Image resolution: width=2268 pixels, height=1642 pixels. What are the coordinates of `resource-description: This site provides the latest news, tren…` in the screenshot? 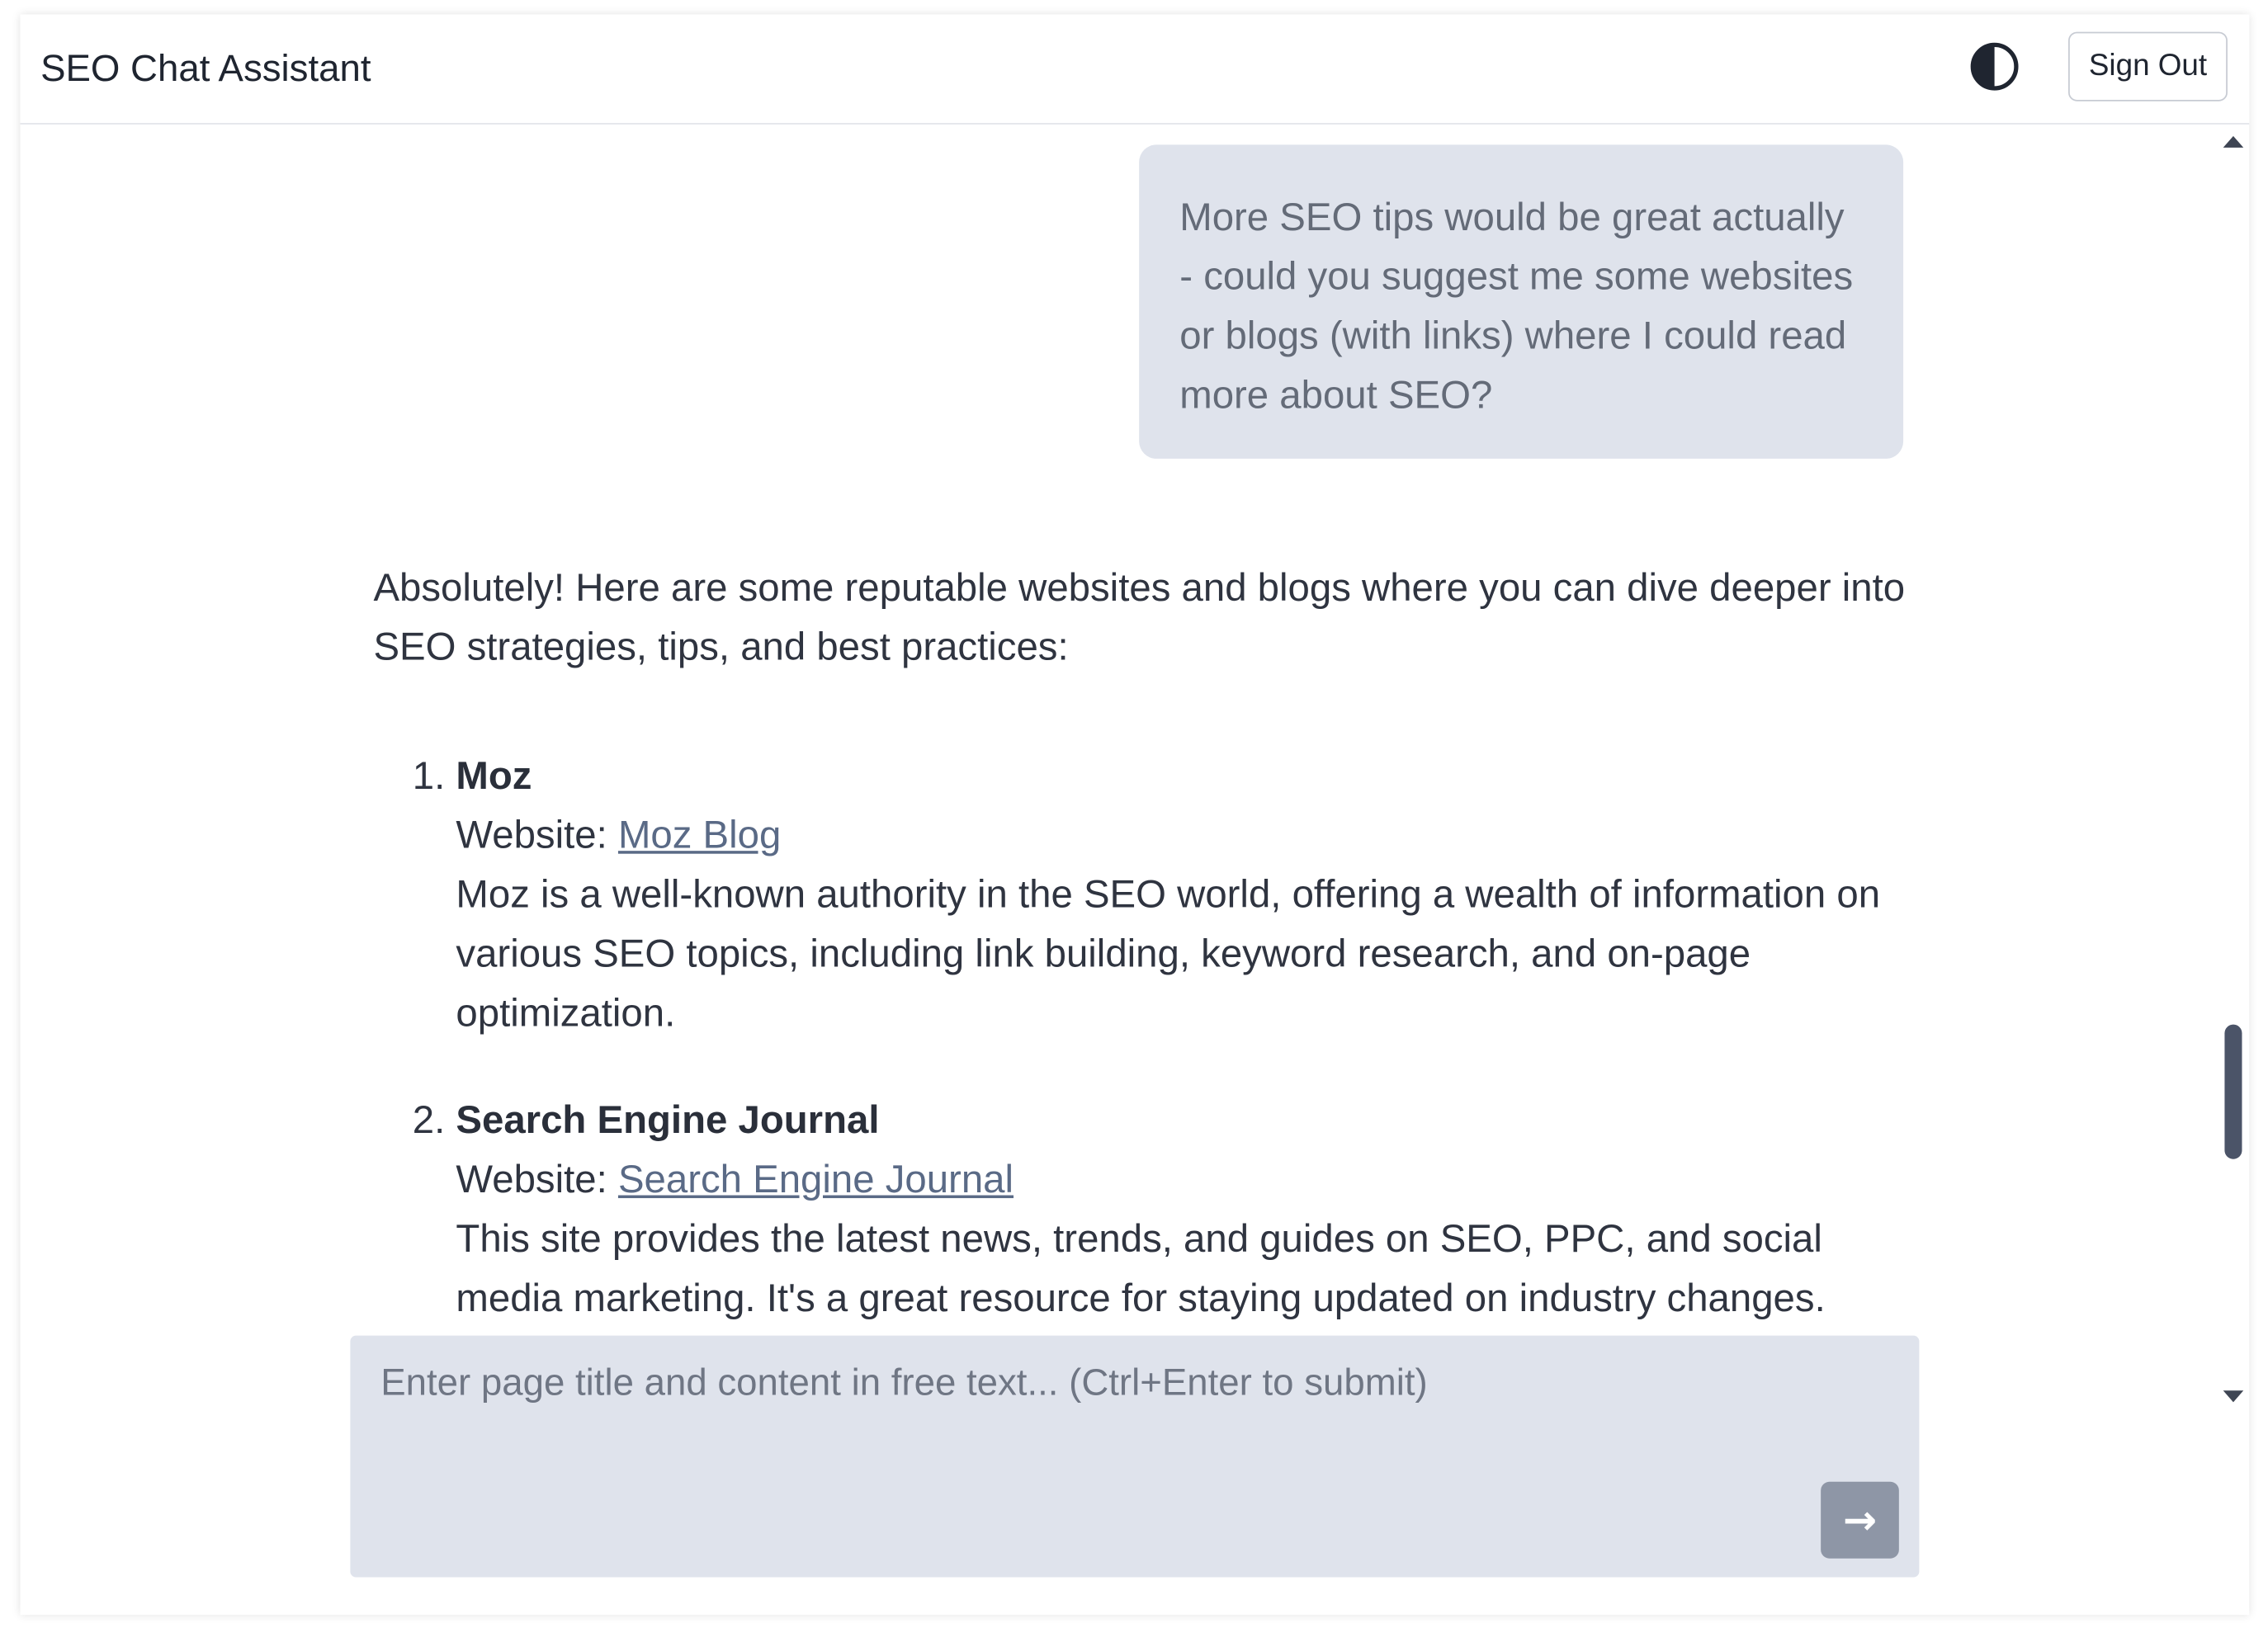 It's located at (1141, 1268).